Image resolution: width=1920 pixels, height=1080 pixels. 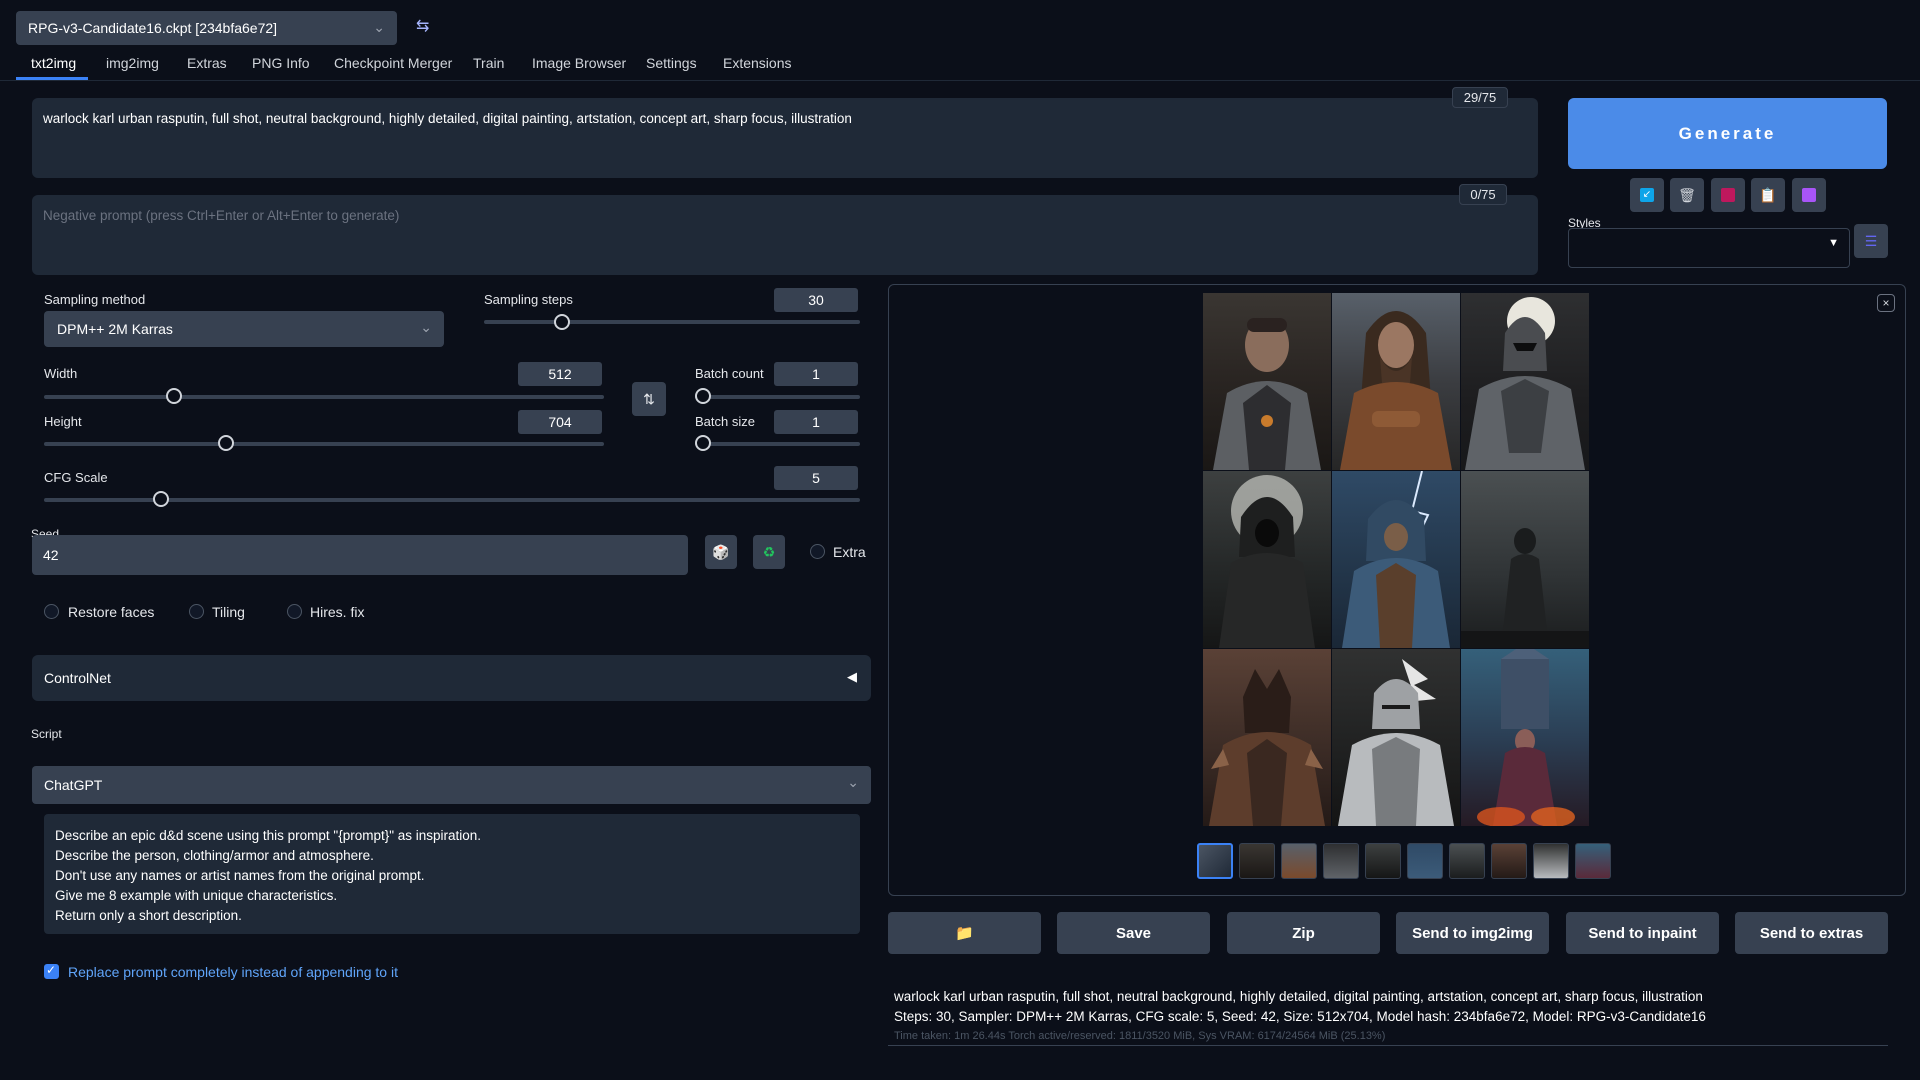 What do you see at coordinates (1811, 933) in the screenshot?
I see `send-to-extras-button: Send to extras` at bounding box center [1811, 933].